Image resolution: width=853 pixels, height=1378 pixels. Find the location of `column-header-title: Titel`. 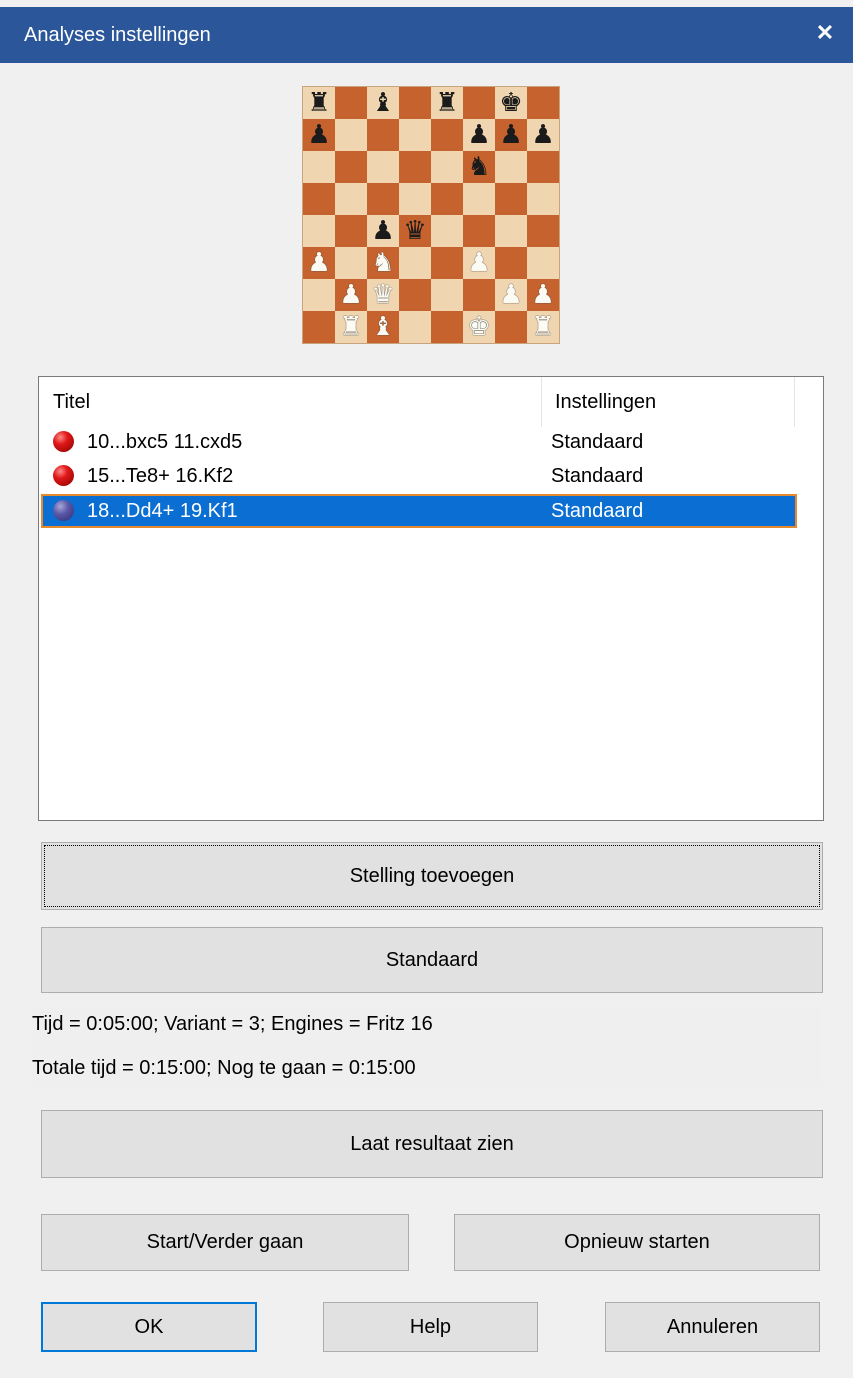

column-header-title: Titel is located at coordinates (297, 402).